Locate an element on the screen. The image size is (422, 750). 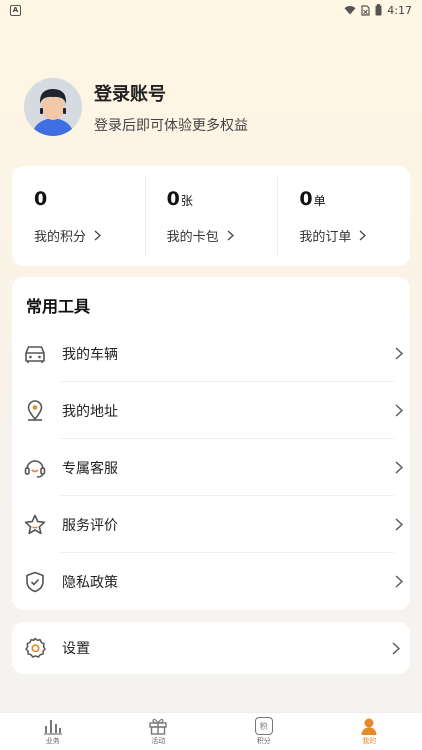
gift-icon is located at coordinates (158, 726).